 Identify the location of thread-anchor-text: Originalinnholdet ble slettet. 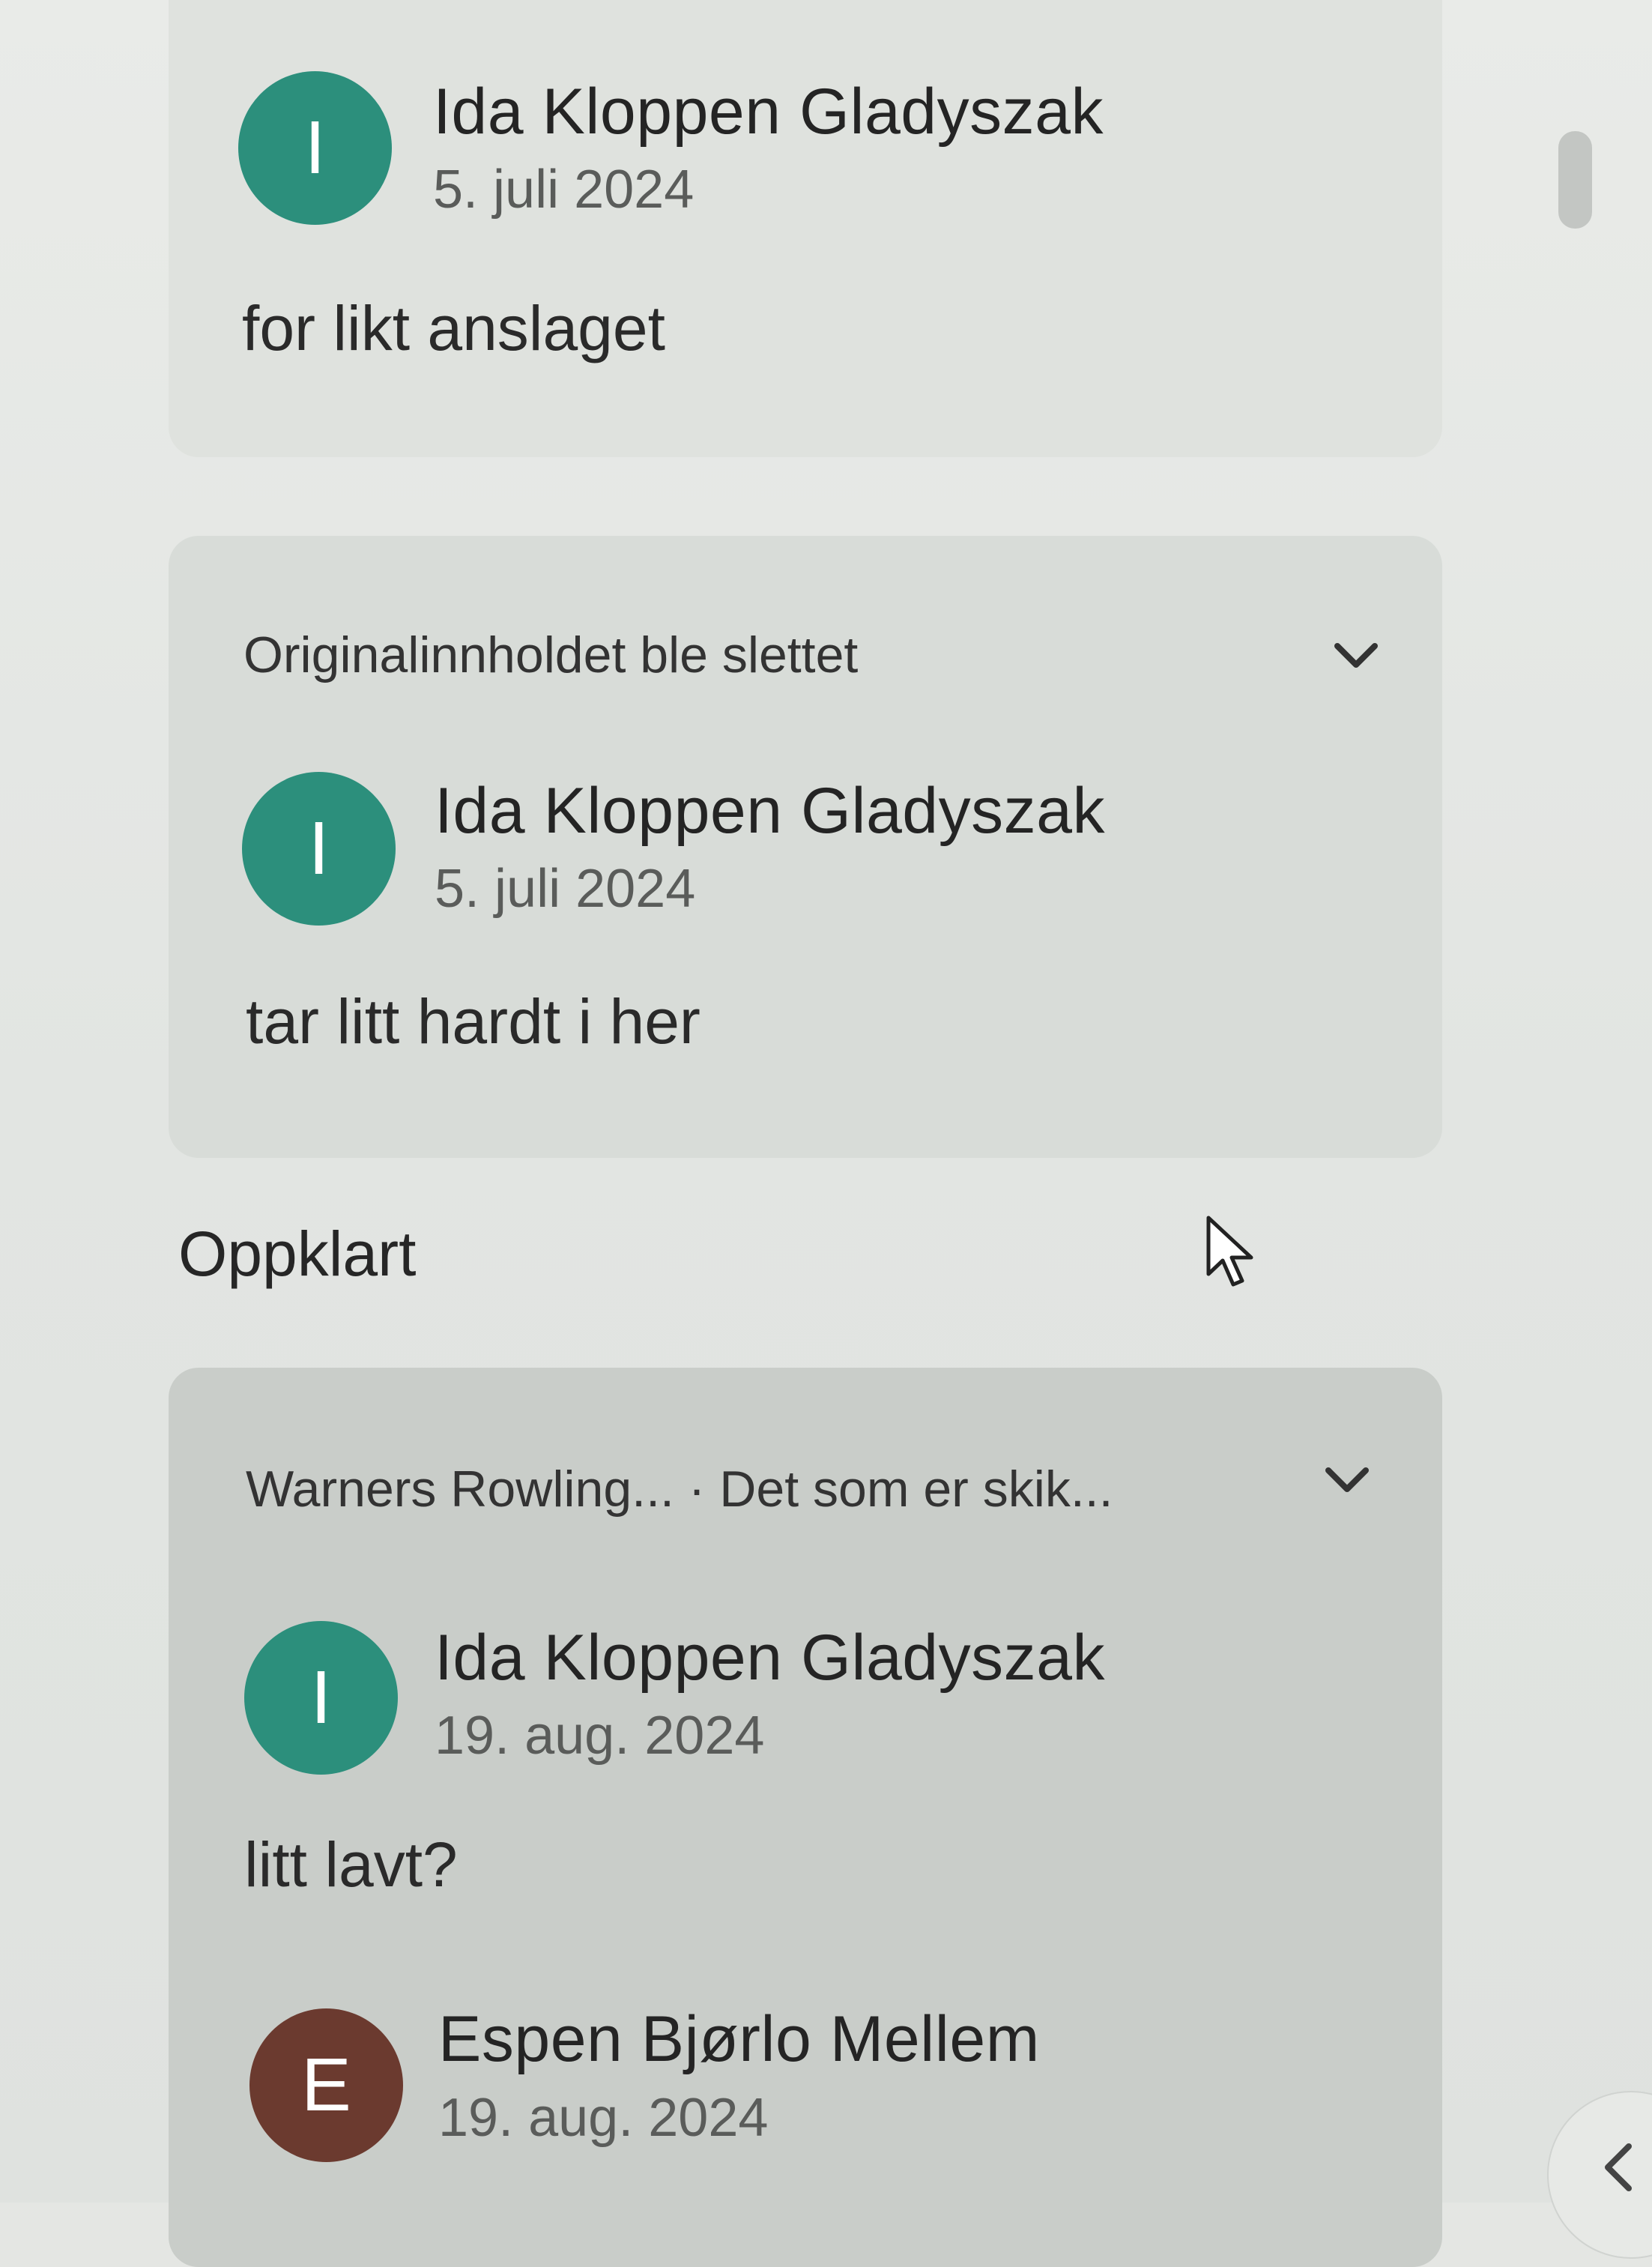
(551, 655).